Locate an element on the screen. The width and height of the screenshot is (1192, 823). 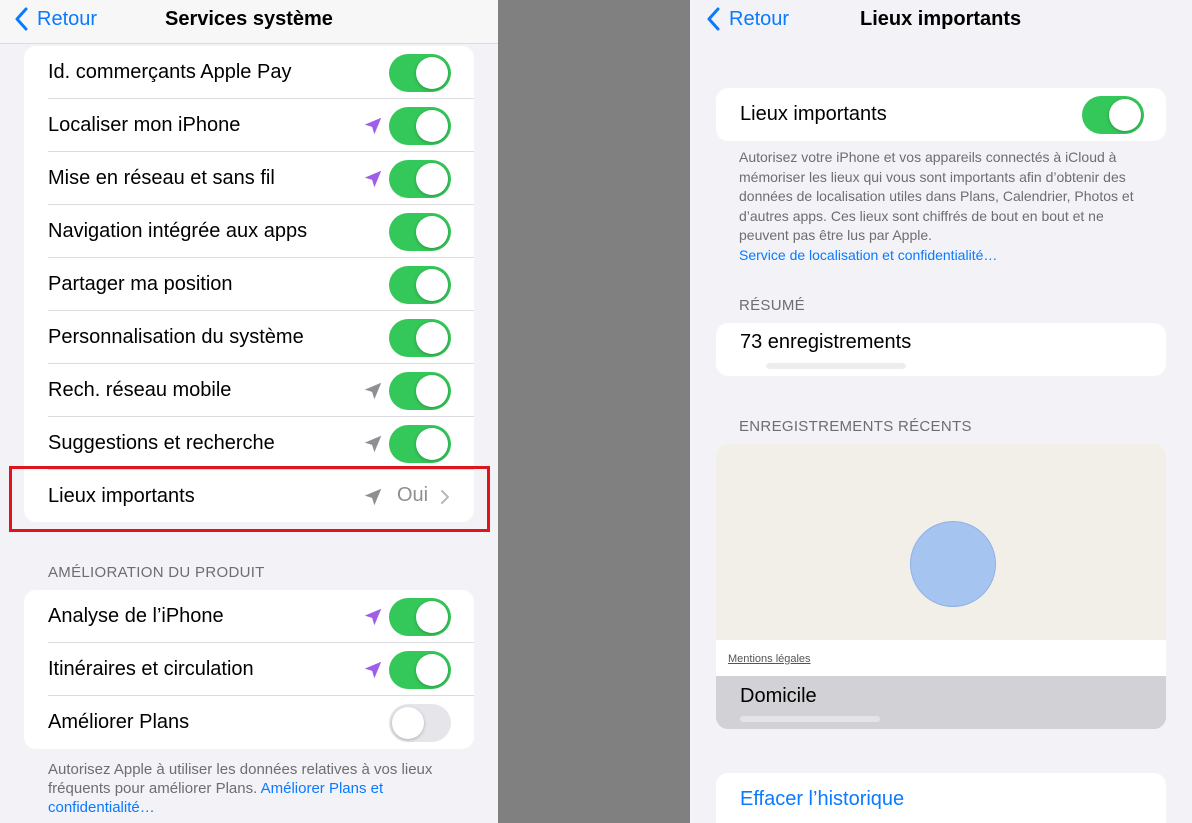
row-summary: 73 enregistrements is located at coordinates (941, 349).